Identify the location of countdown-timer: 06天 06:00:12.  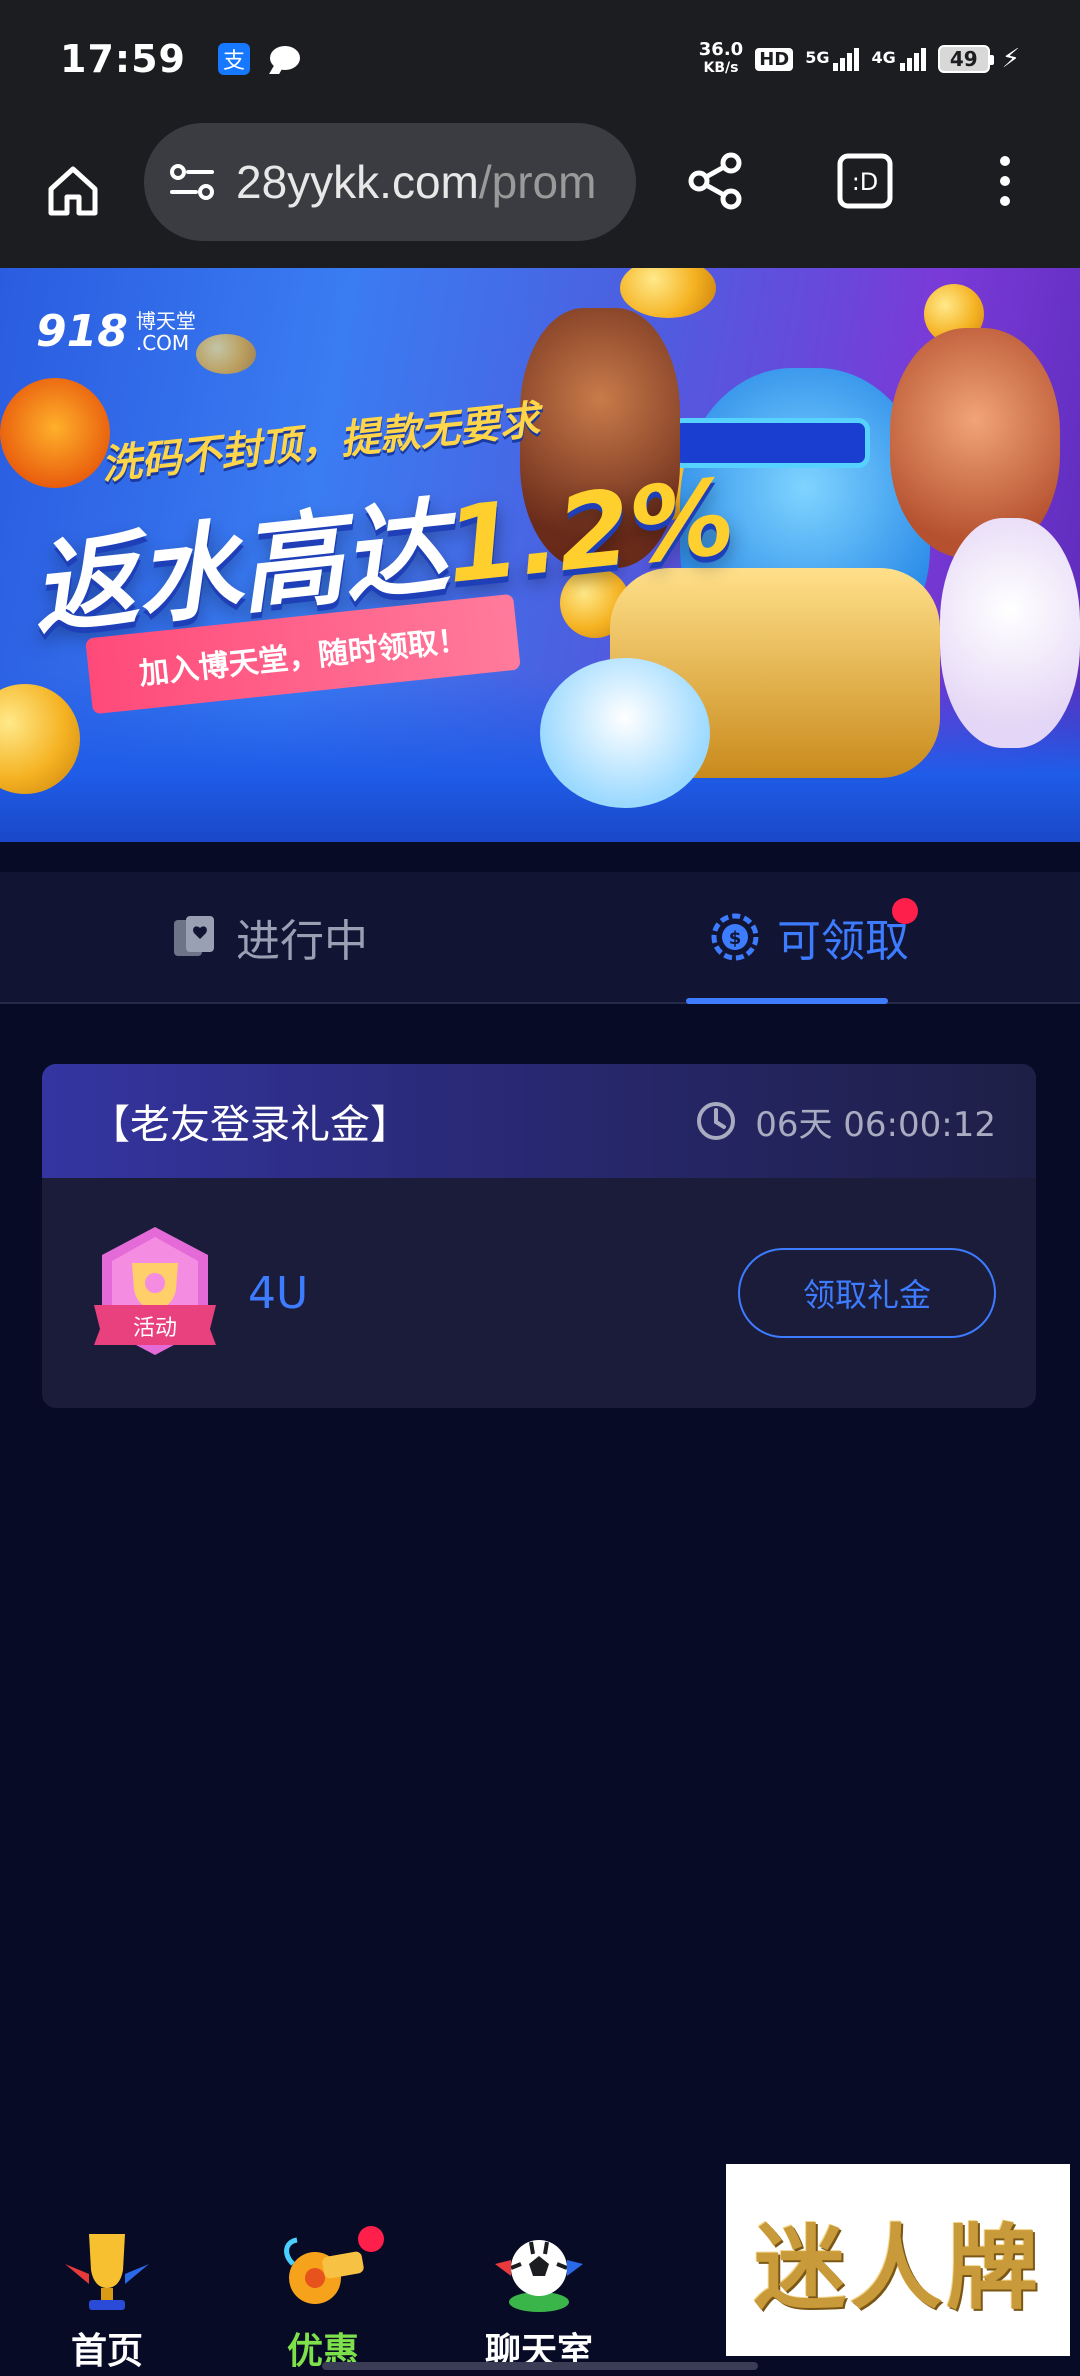
(845, 1121).